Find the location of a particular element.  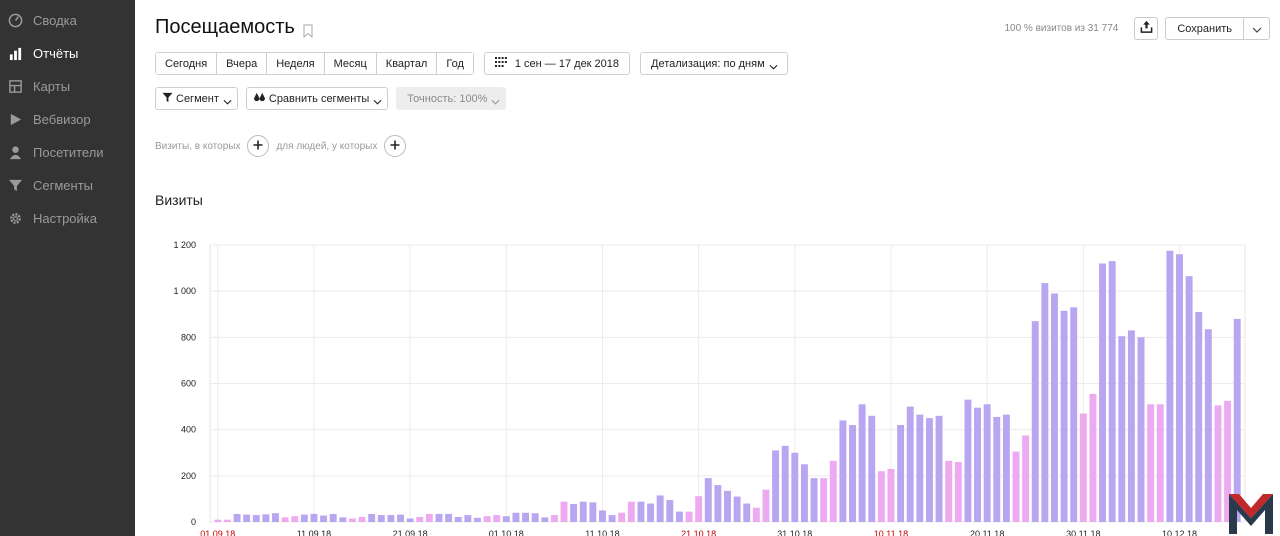

sidebar-item-visitors: Посетители is located at coordinates (67, 152).